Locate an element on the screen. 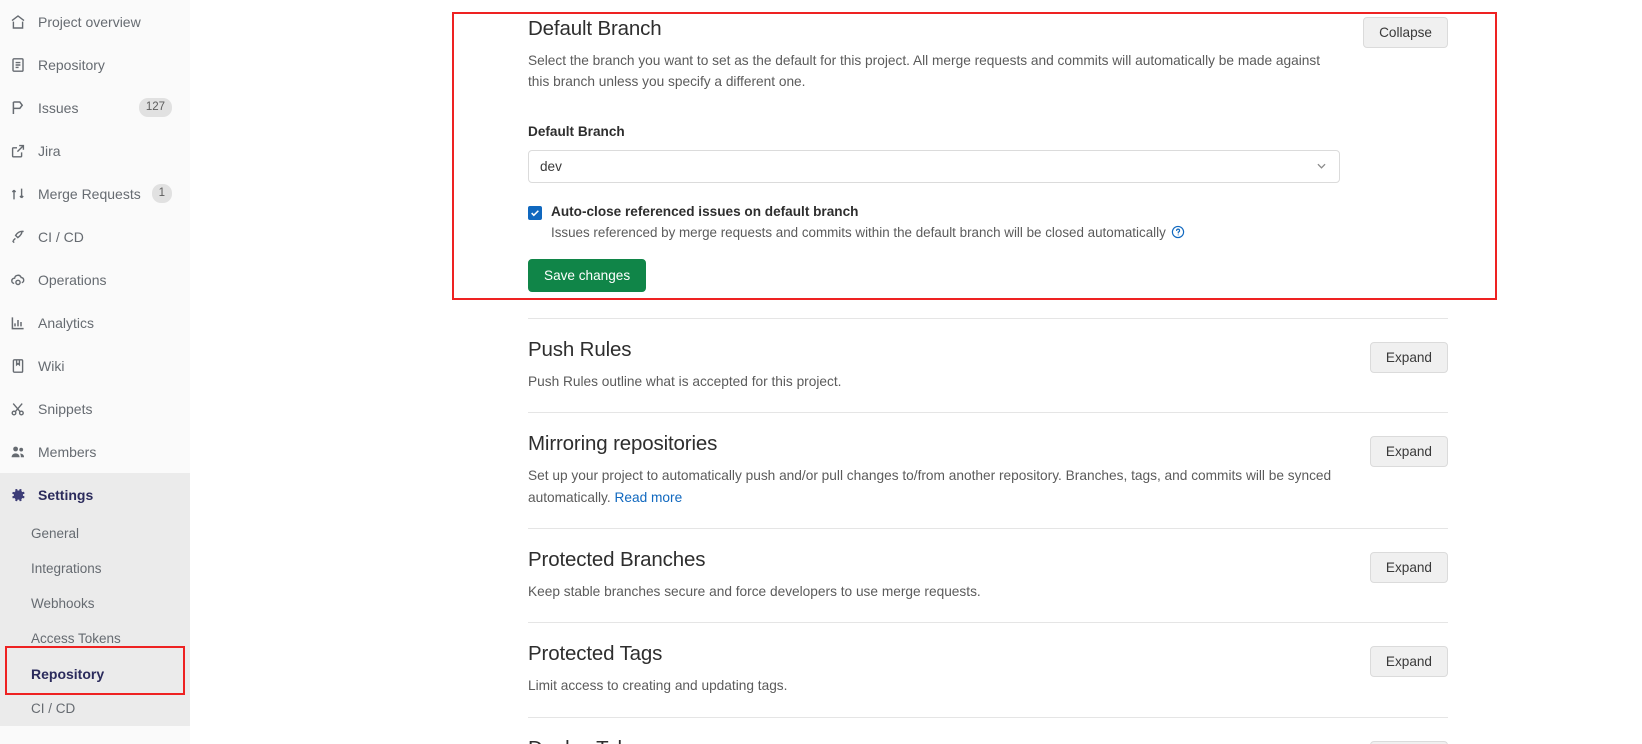 The width and height of the screenshot is (1642, 744). home-icon is located at coordinates (17, 21).